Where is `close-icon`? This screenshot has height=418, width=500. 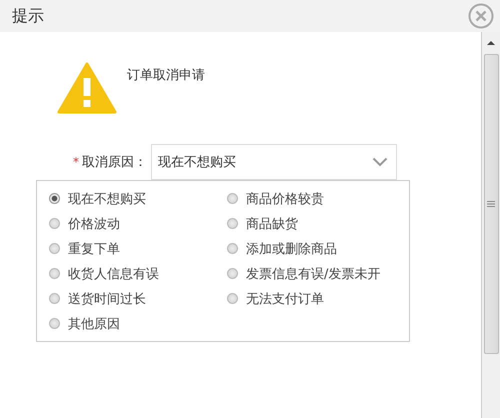
close-icon is located at coordinates (481, 16).